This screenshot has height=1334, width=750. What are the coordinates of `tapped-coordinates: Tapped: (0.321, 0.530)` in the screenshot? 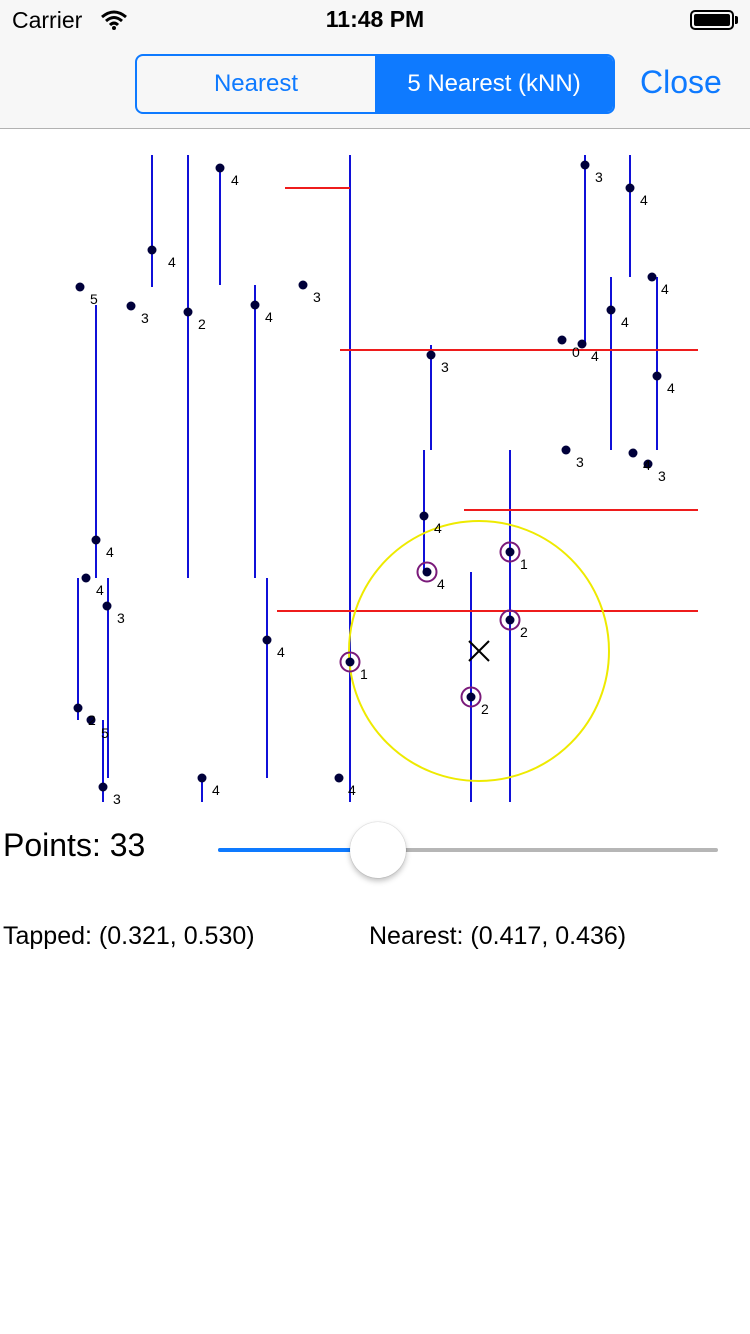 It's located at (129, 936).